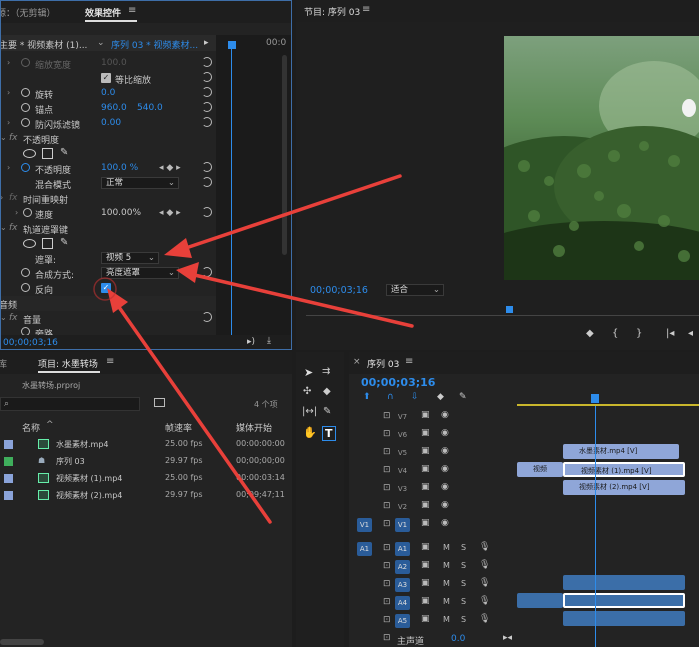 The image size is (699, 647). What do you see at coordinates (639, 333) in the screenshot?
I see `mark-out-icon: }` at bounding box center [639, 333].